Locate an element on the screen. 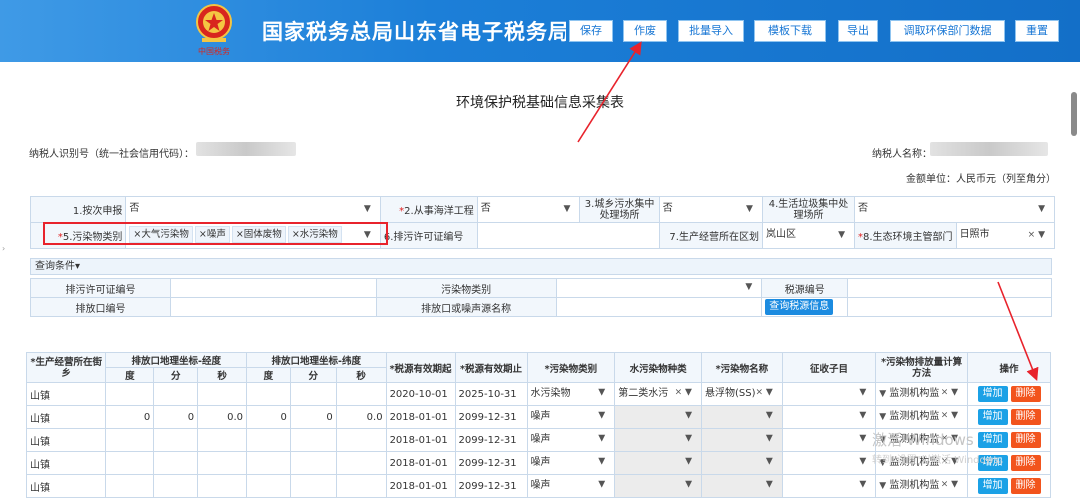 Image resolution: width=1080 pixels, height=498 pixels. pollutant-category-multiselect: ×大气污染物 ×噪声 ×固体废物 ×水污染物 ▼ is located at coordinates (253, 235).